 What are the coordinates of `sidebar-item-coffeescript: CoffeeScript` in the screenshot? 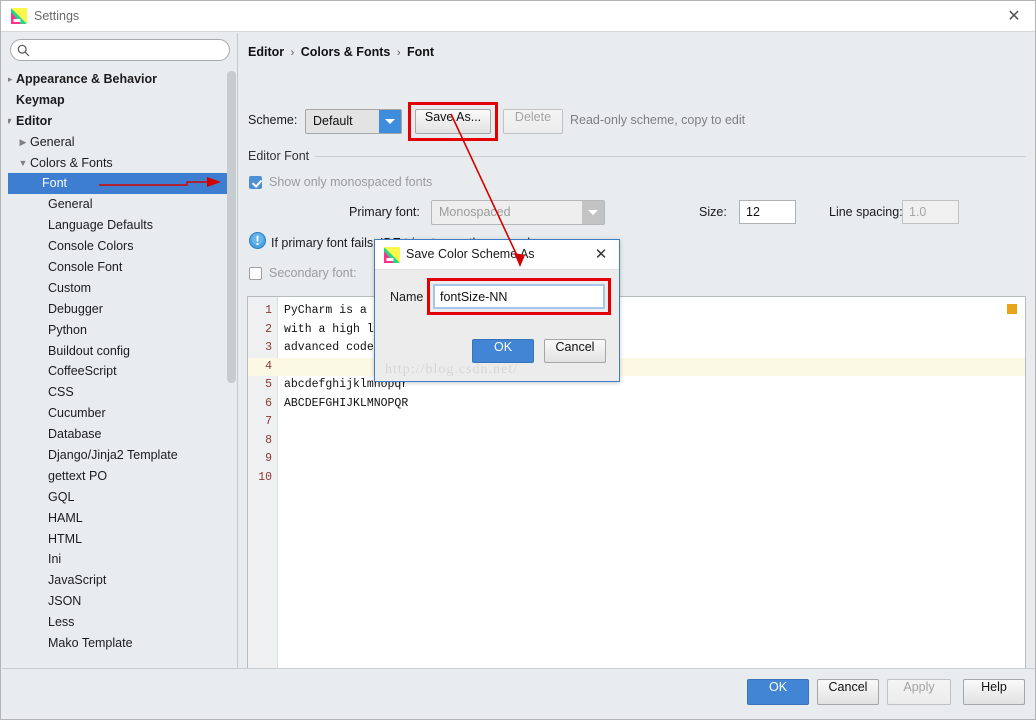 It's located at (119, 371).